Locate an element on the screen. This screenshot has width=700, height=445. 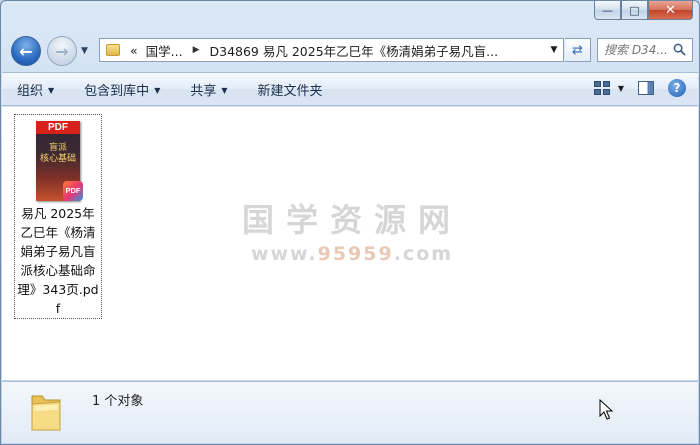
maximize-button: □ is located at coordinates (634, 10).